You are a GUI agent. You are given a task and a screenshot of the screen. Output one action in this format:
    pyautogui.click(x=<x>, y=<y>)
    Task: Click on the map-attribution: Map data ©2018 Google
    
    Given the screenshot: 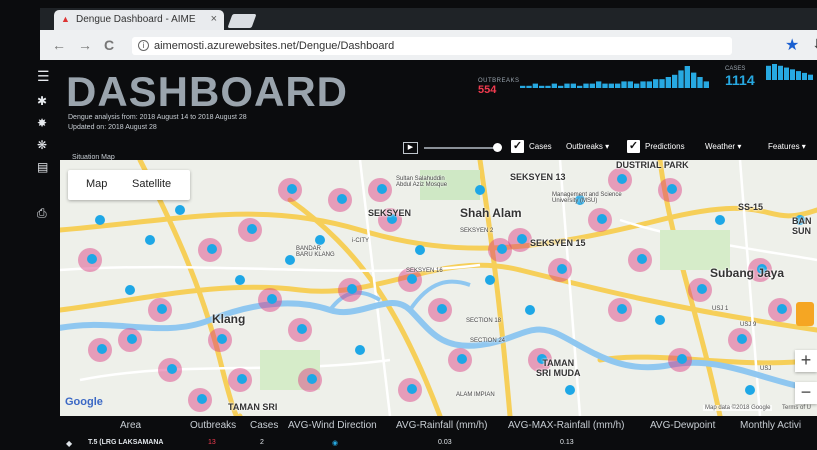 What is the action you would take?
    pyautogui.click(x=738, y=408)
    